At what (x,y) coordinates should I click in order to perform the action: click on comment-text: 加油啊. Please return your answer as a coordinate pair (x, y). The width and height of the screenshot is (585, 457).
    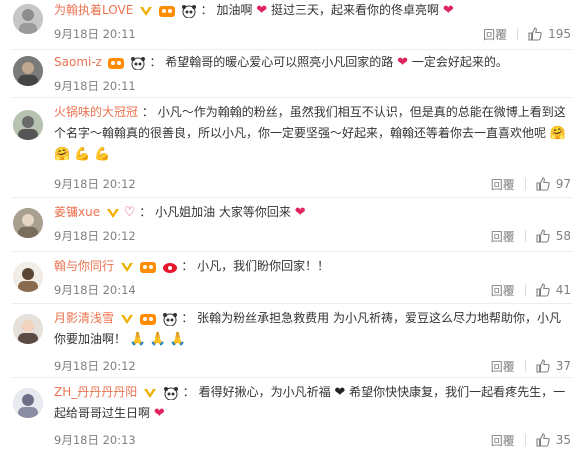
    Looking at the image, I should click on (234, 10).